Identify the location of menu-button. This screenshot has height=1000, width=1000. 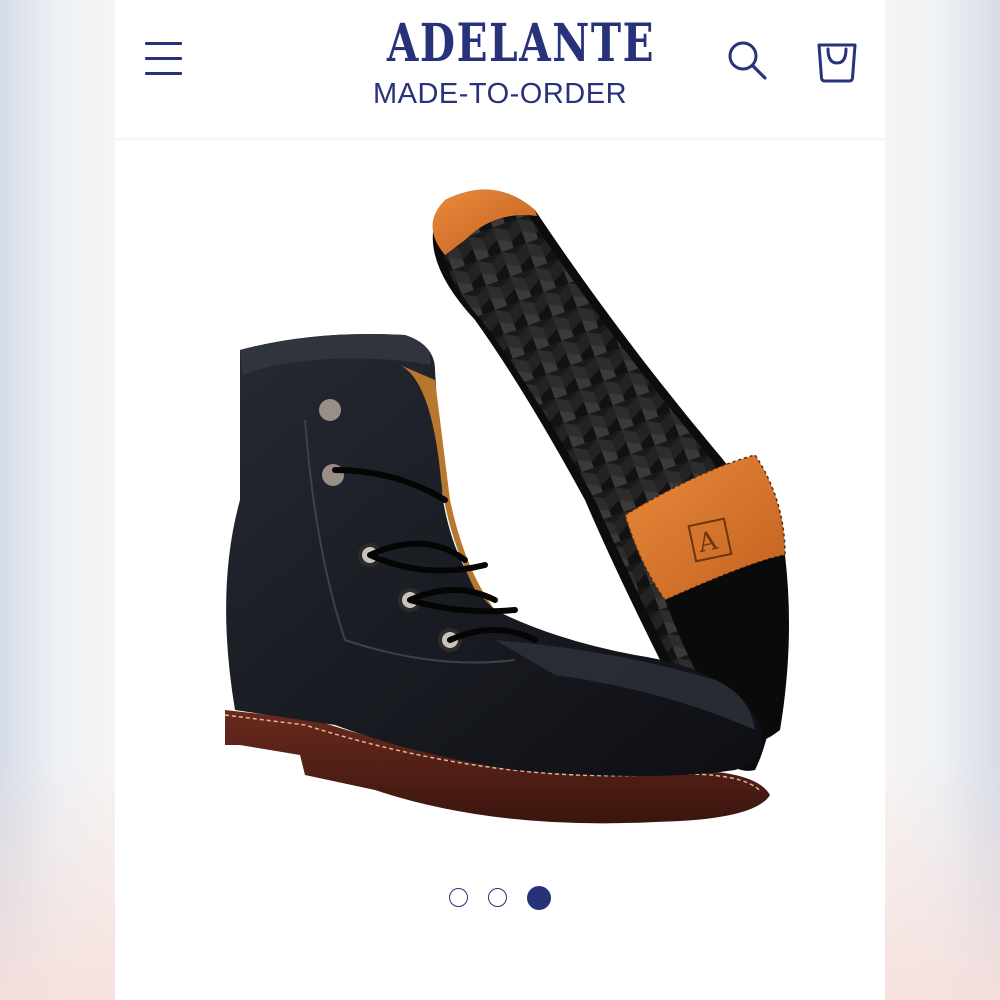
(164, 59).